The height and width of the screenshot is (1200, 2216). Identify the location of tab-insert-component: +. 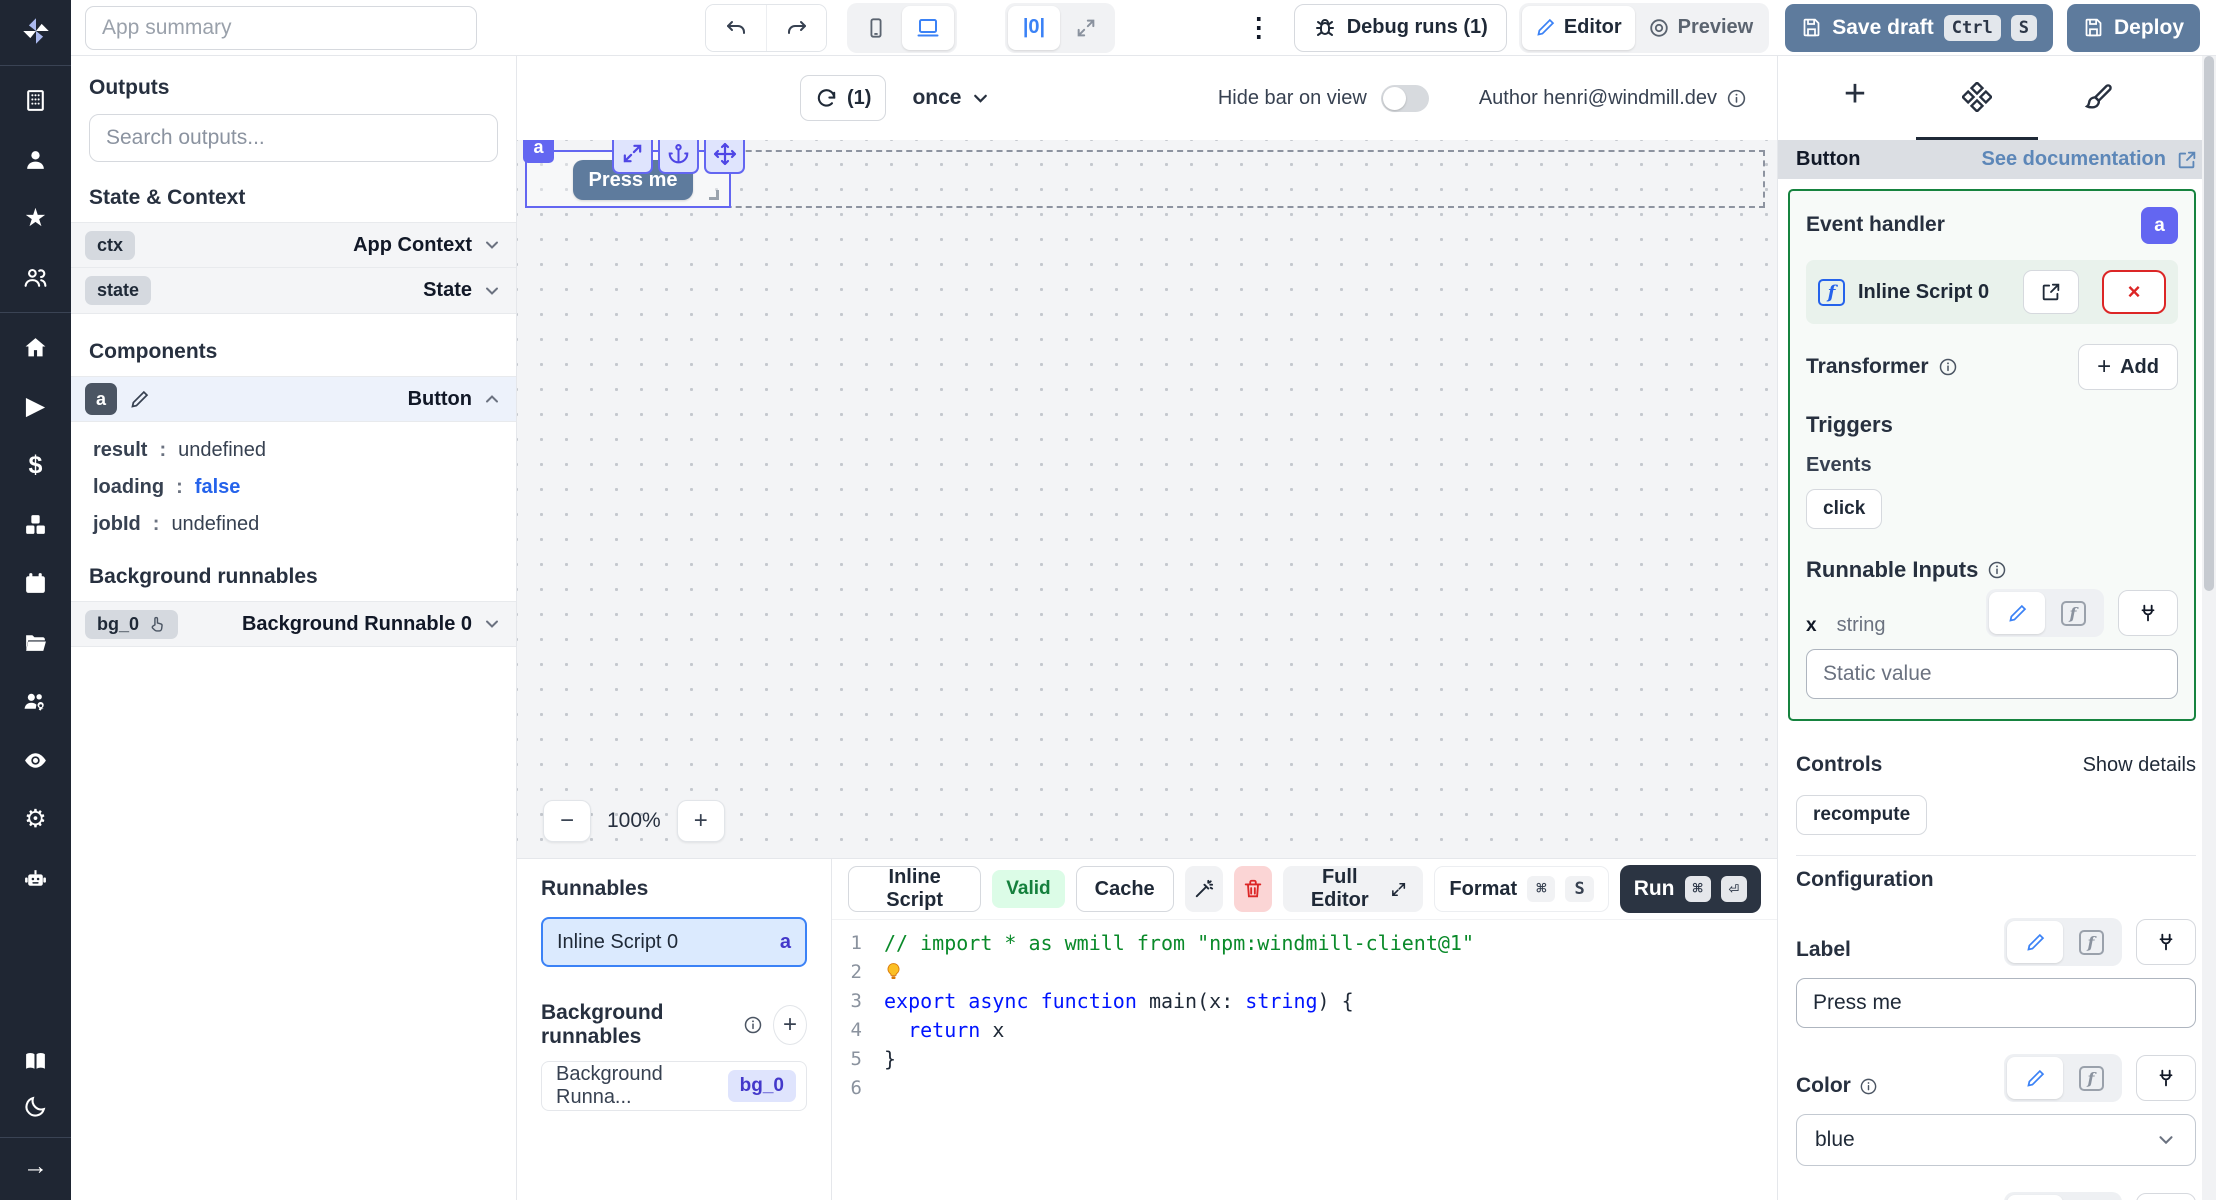
(1855, 98).